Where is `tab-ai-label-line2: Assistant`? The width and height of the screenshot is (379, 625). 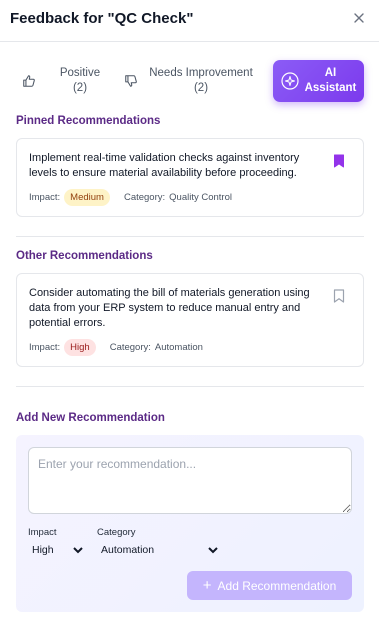 tab-ai-label-line2: Assistant is located at coordinates (330, 88).